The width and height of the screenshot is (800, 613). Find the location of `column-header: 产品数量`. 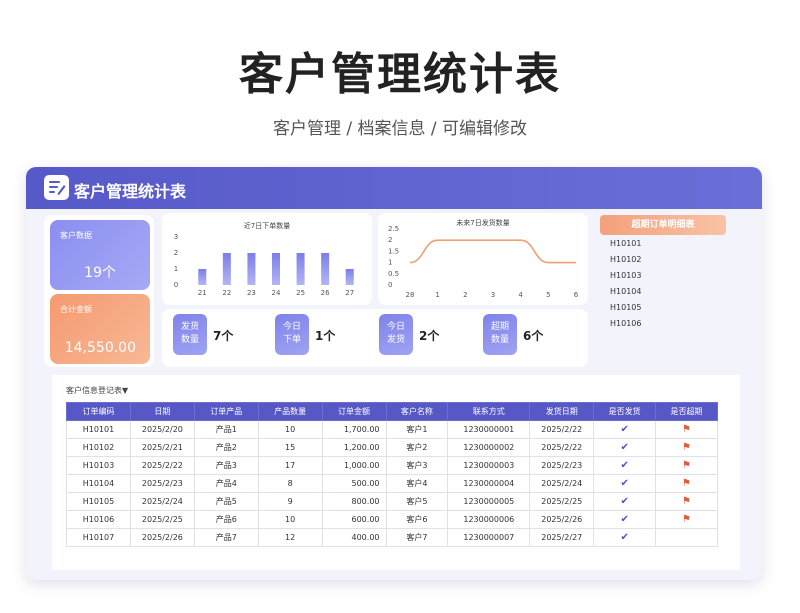

column-header: 产品数量 is located at coordinates (290, 411).